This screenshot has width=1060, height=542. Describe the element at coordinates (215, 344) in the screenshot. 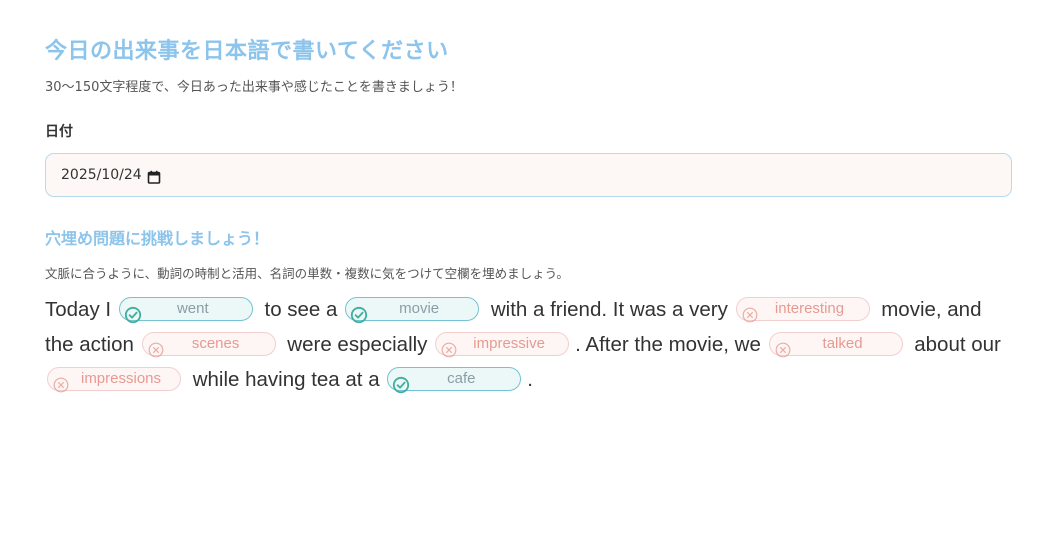

I see `blank-answer: scenes` at that location.